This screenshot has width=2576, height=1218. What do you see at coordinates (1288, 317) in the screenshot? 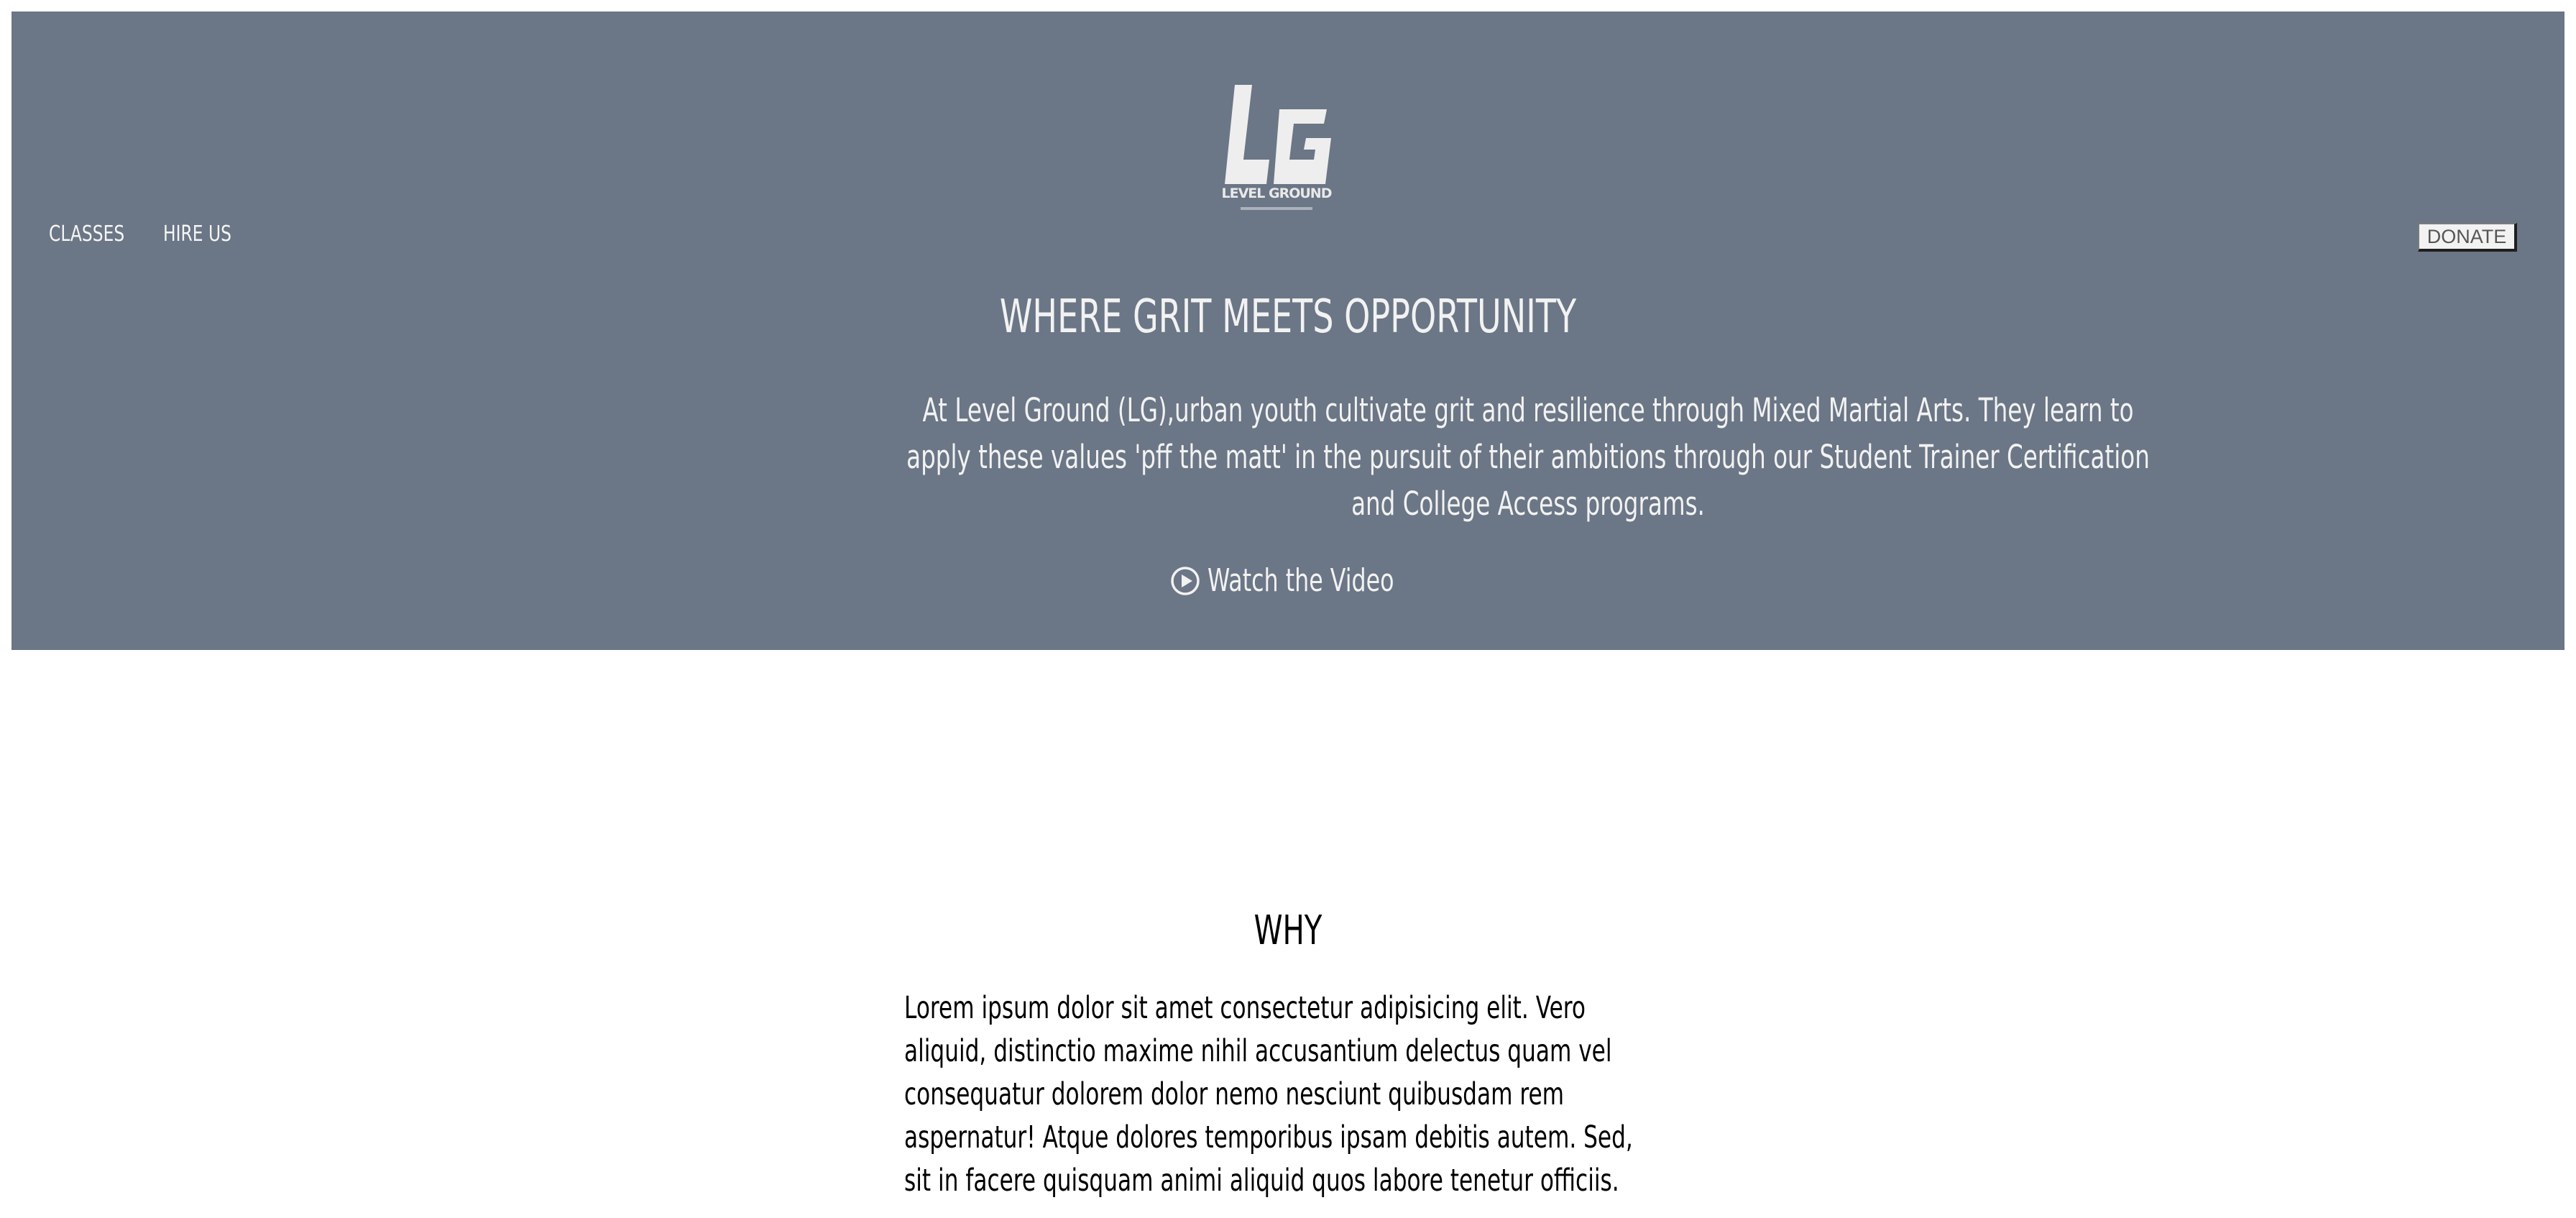
I see `hero-title: WHERE GRIT MEETS OPPORTUNITY` at bounding box center [1288, 317].